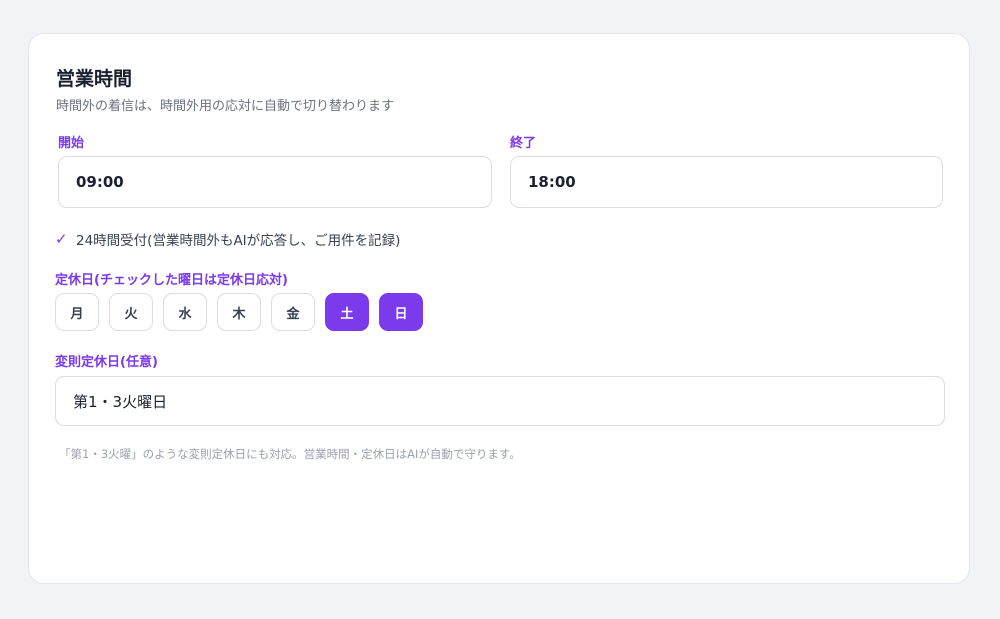 The height and width of the screenshot is (619, 1000). What do you see at coordinates (131, 312) in the screenshot?
I see `day-toggle-tue: 火` at bounding box center [131, 312].